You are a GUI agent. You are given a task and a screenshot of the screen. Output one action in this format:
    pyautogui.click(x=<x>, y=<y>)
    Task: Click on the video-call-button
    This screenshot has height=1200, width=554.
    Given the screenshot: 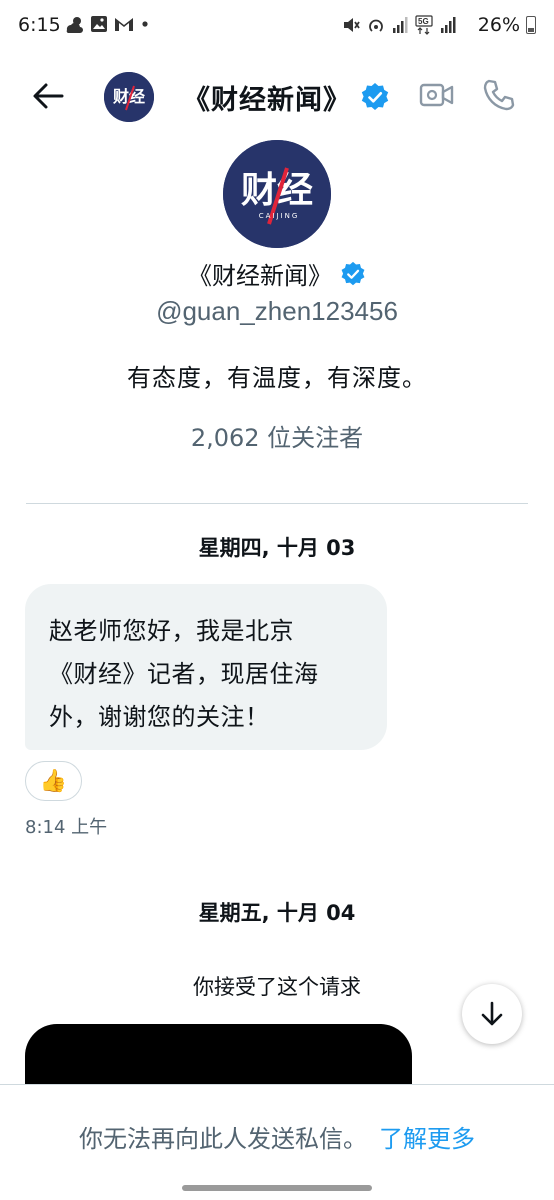 What is the action you would take?
    pyautogui.click(x=437, y=95)
    